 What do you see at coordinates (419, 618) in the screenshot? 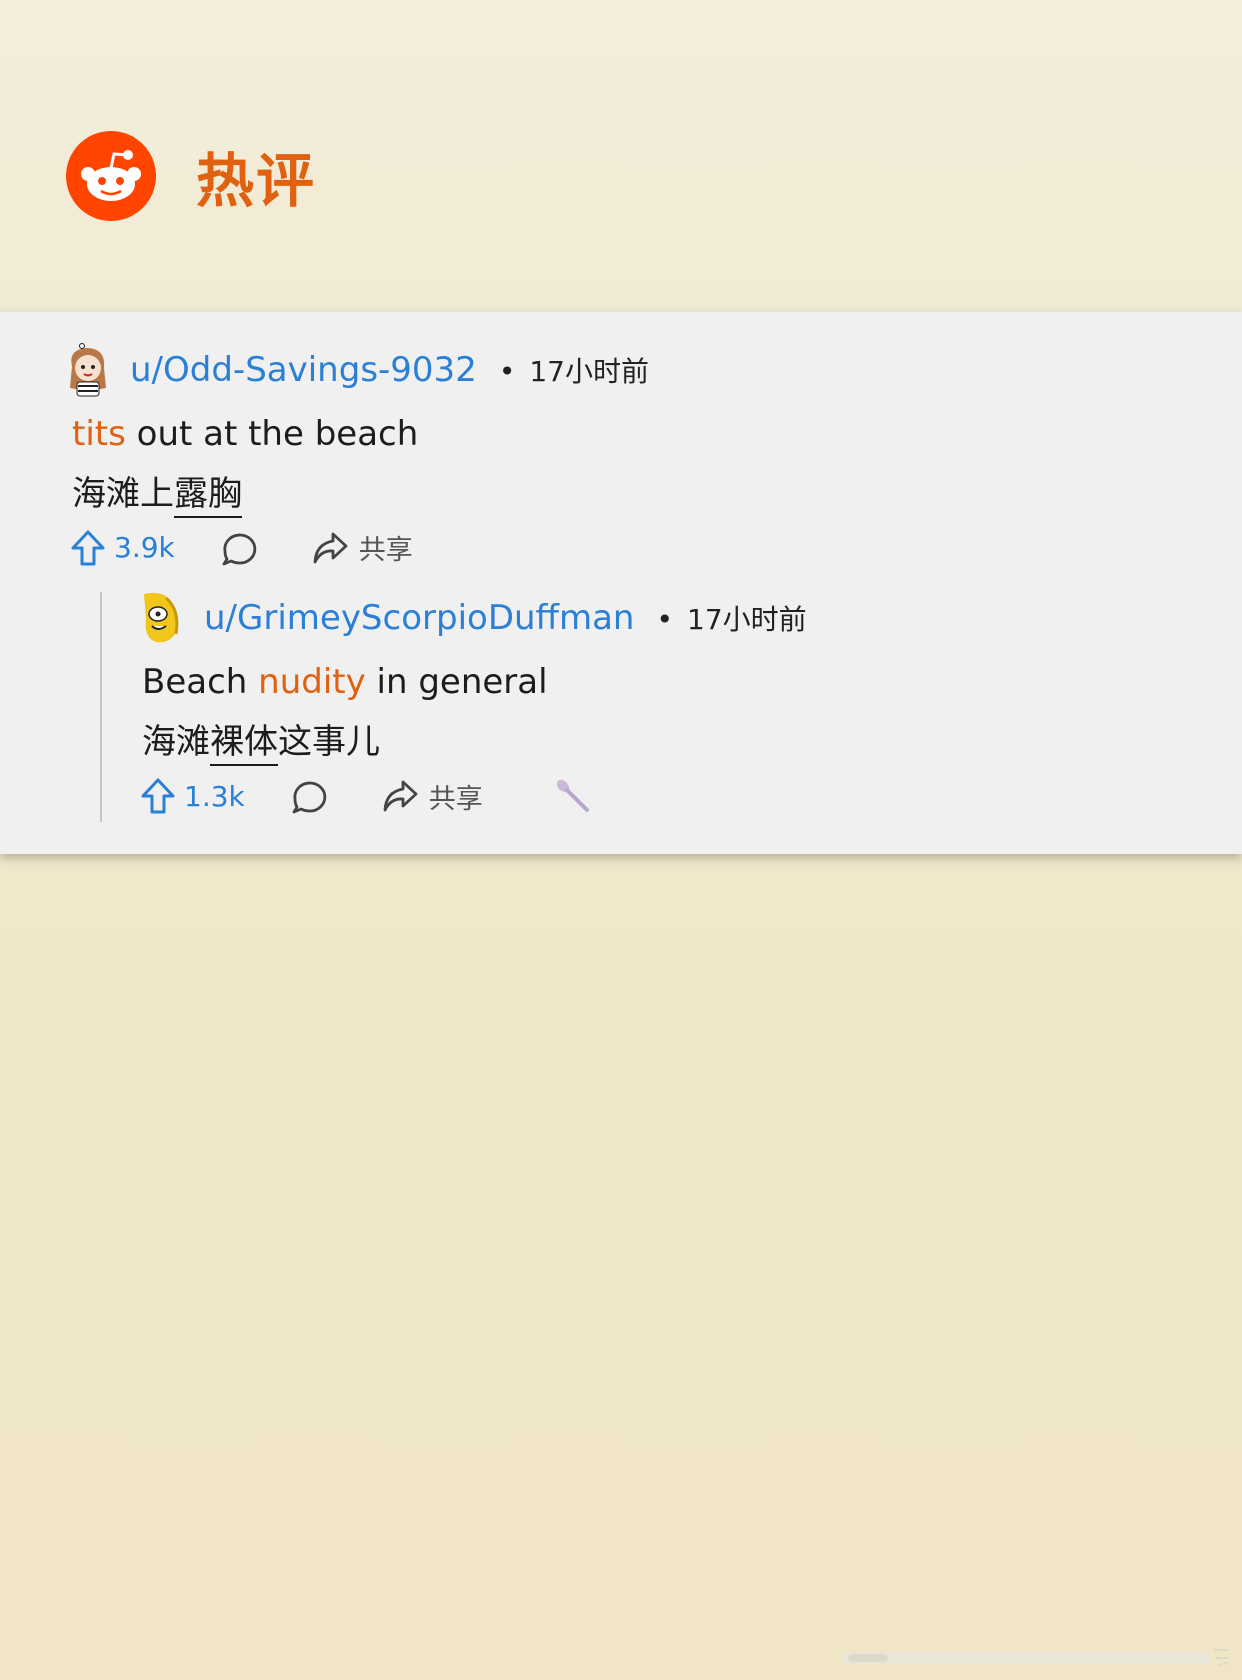
I see `username-link: u/GrimeyScorpioDuffman` at bounding box center [419, 618].